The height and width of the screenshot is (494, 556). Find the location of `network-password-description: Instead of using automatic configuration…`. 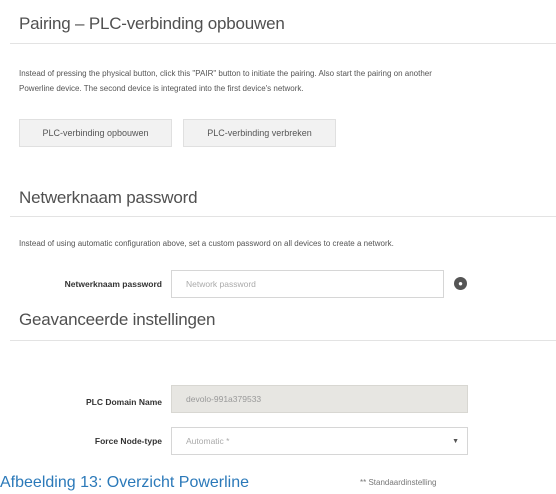

network-password-description: Instead of using automatic configuration… is located at coordinates (206, 243).